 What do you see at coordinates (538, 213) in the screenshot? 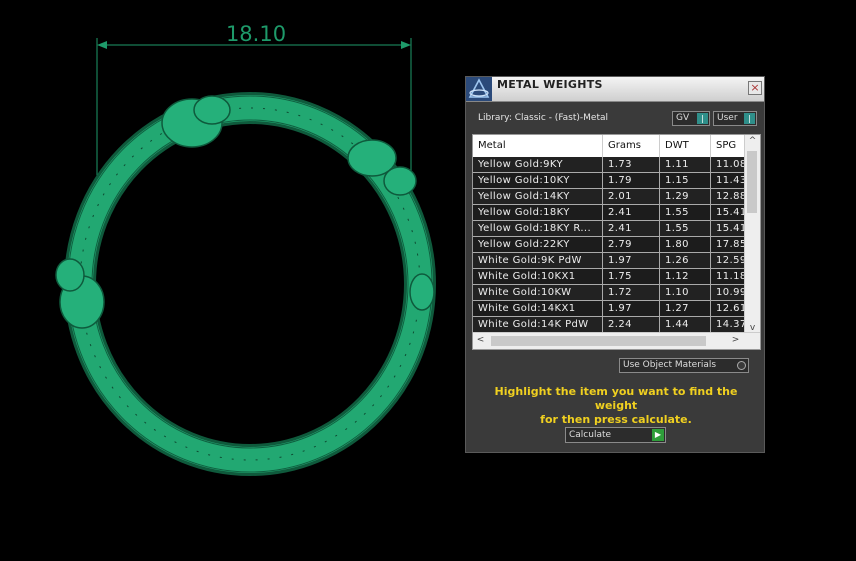
I see `table-cell: Yellow Gold:18KY` at bounding box center [538, 213].